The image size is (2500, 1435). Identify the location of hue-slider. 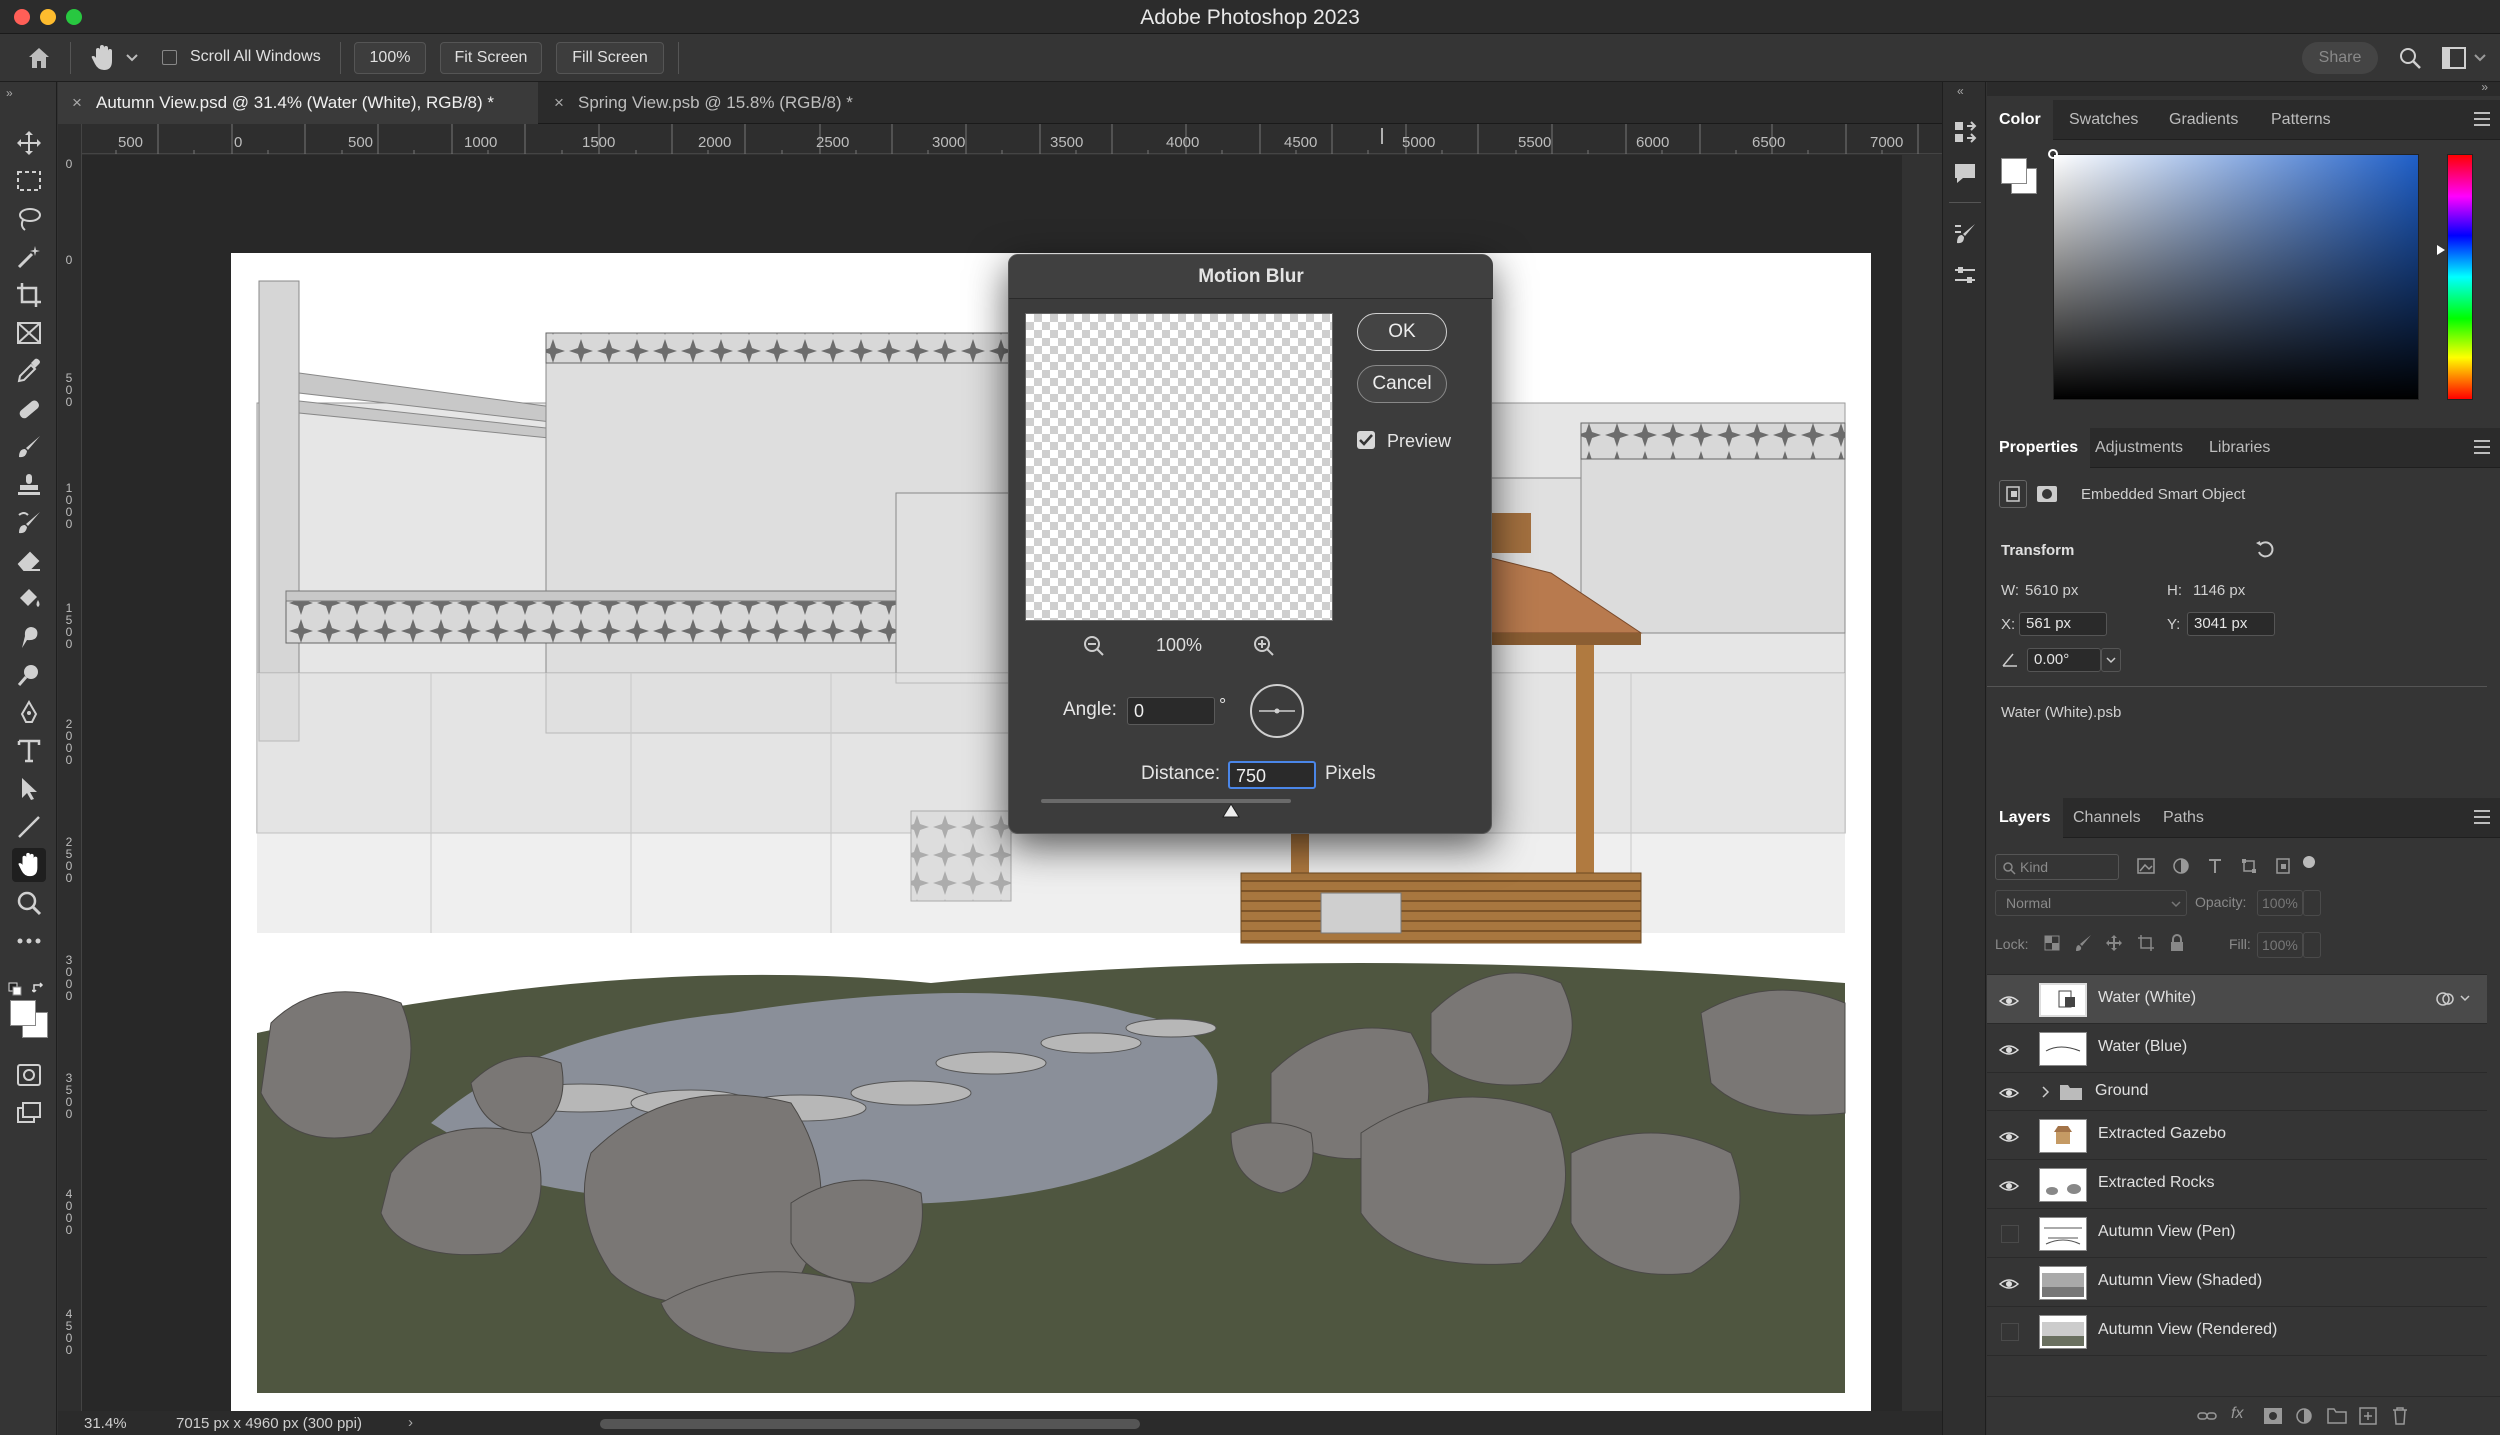
(2460, 277).